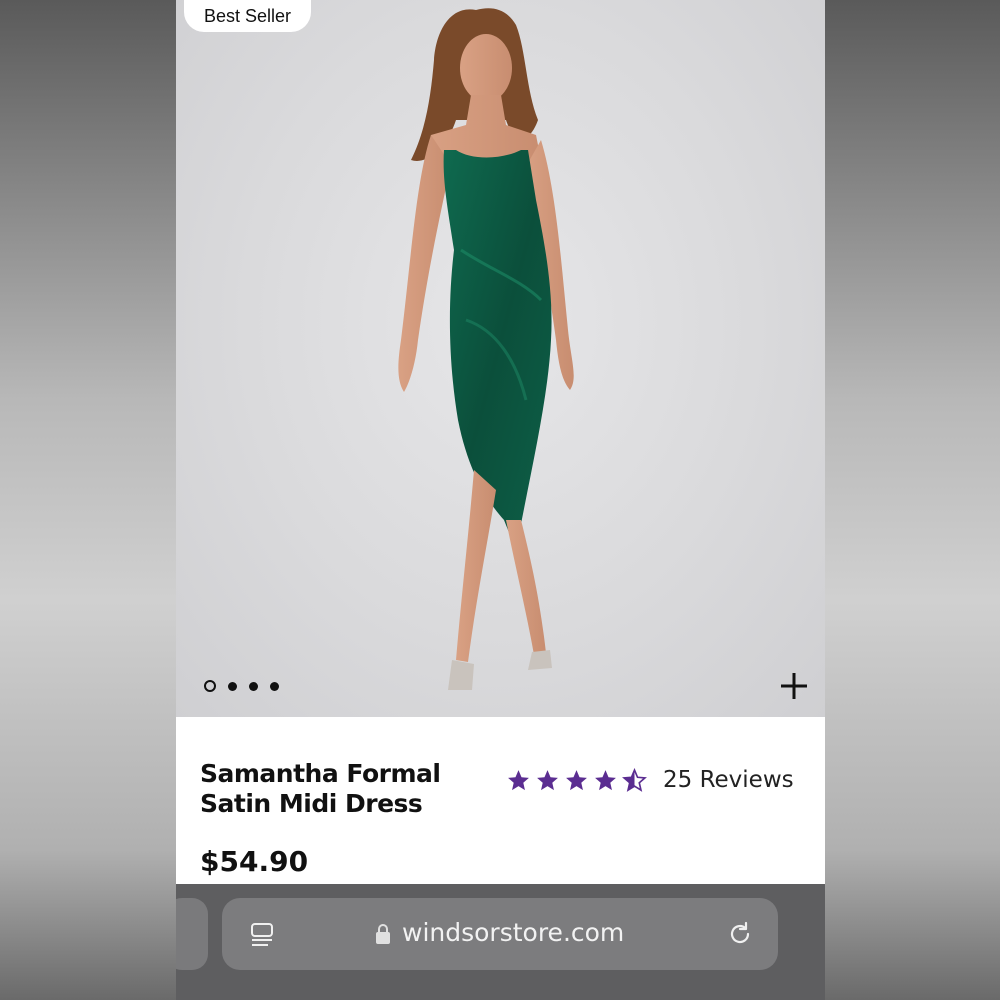 This screenshot has height=1000, width=1000. What do you see at coordinates (248, 16) in the screenshot?
I see `best-seller-badge: Best Seller` at bounding box center [248, 16].